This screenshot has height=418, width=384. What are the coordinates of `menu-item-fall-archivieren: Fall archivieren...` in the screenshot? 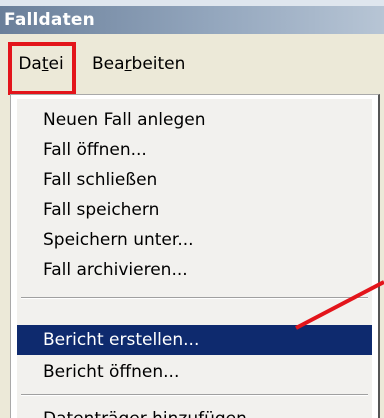 It's located at (194, 270).